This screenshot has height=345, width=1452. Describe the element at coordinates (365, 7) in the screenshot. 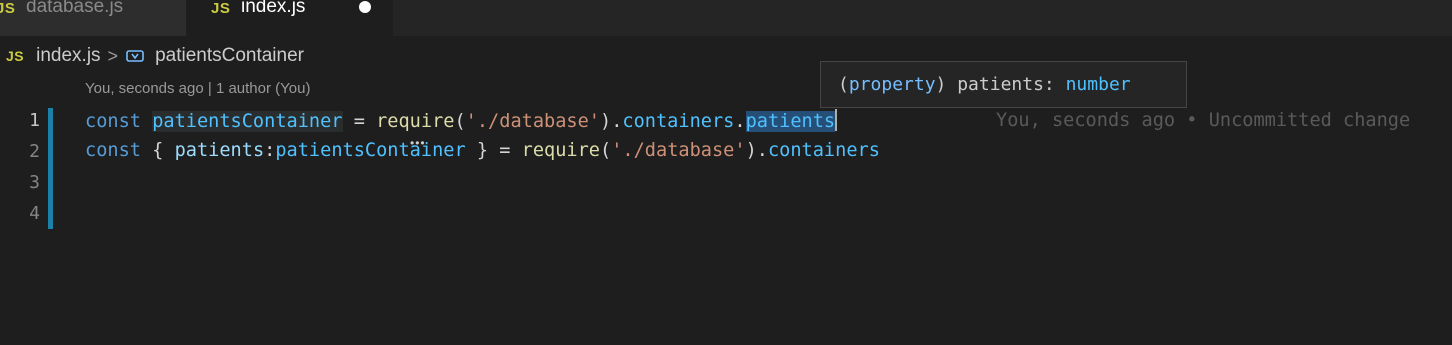

I see `unsaved-dot-icon` at that location.